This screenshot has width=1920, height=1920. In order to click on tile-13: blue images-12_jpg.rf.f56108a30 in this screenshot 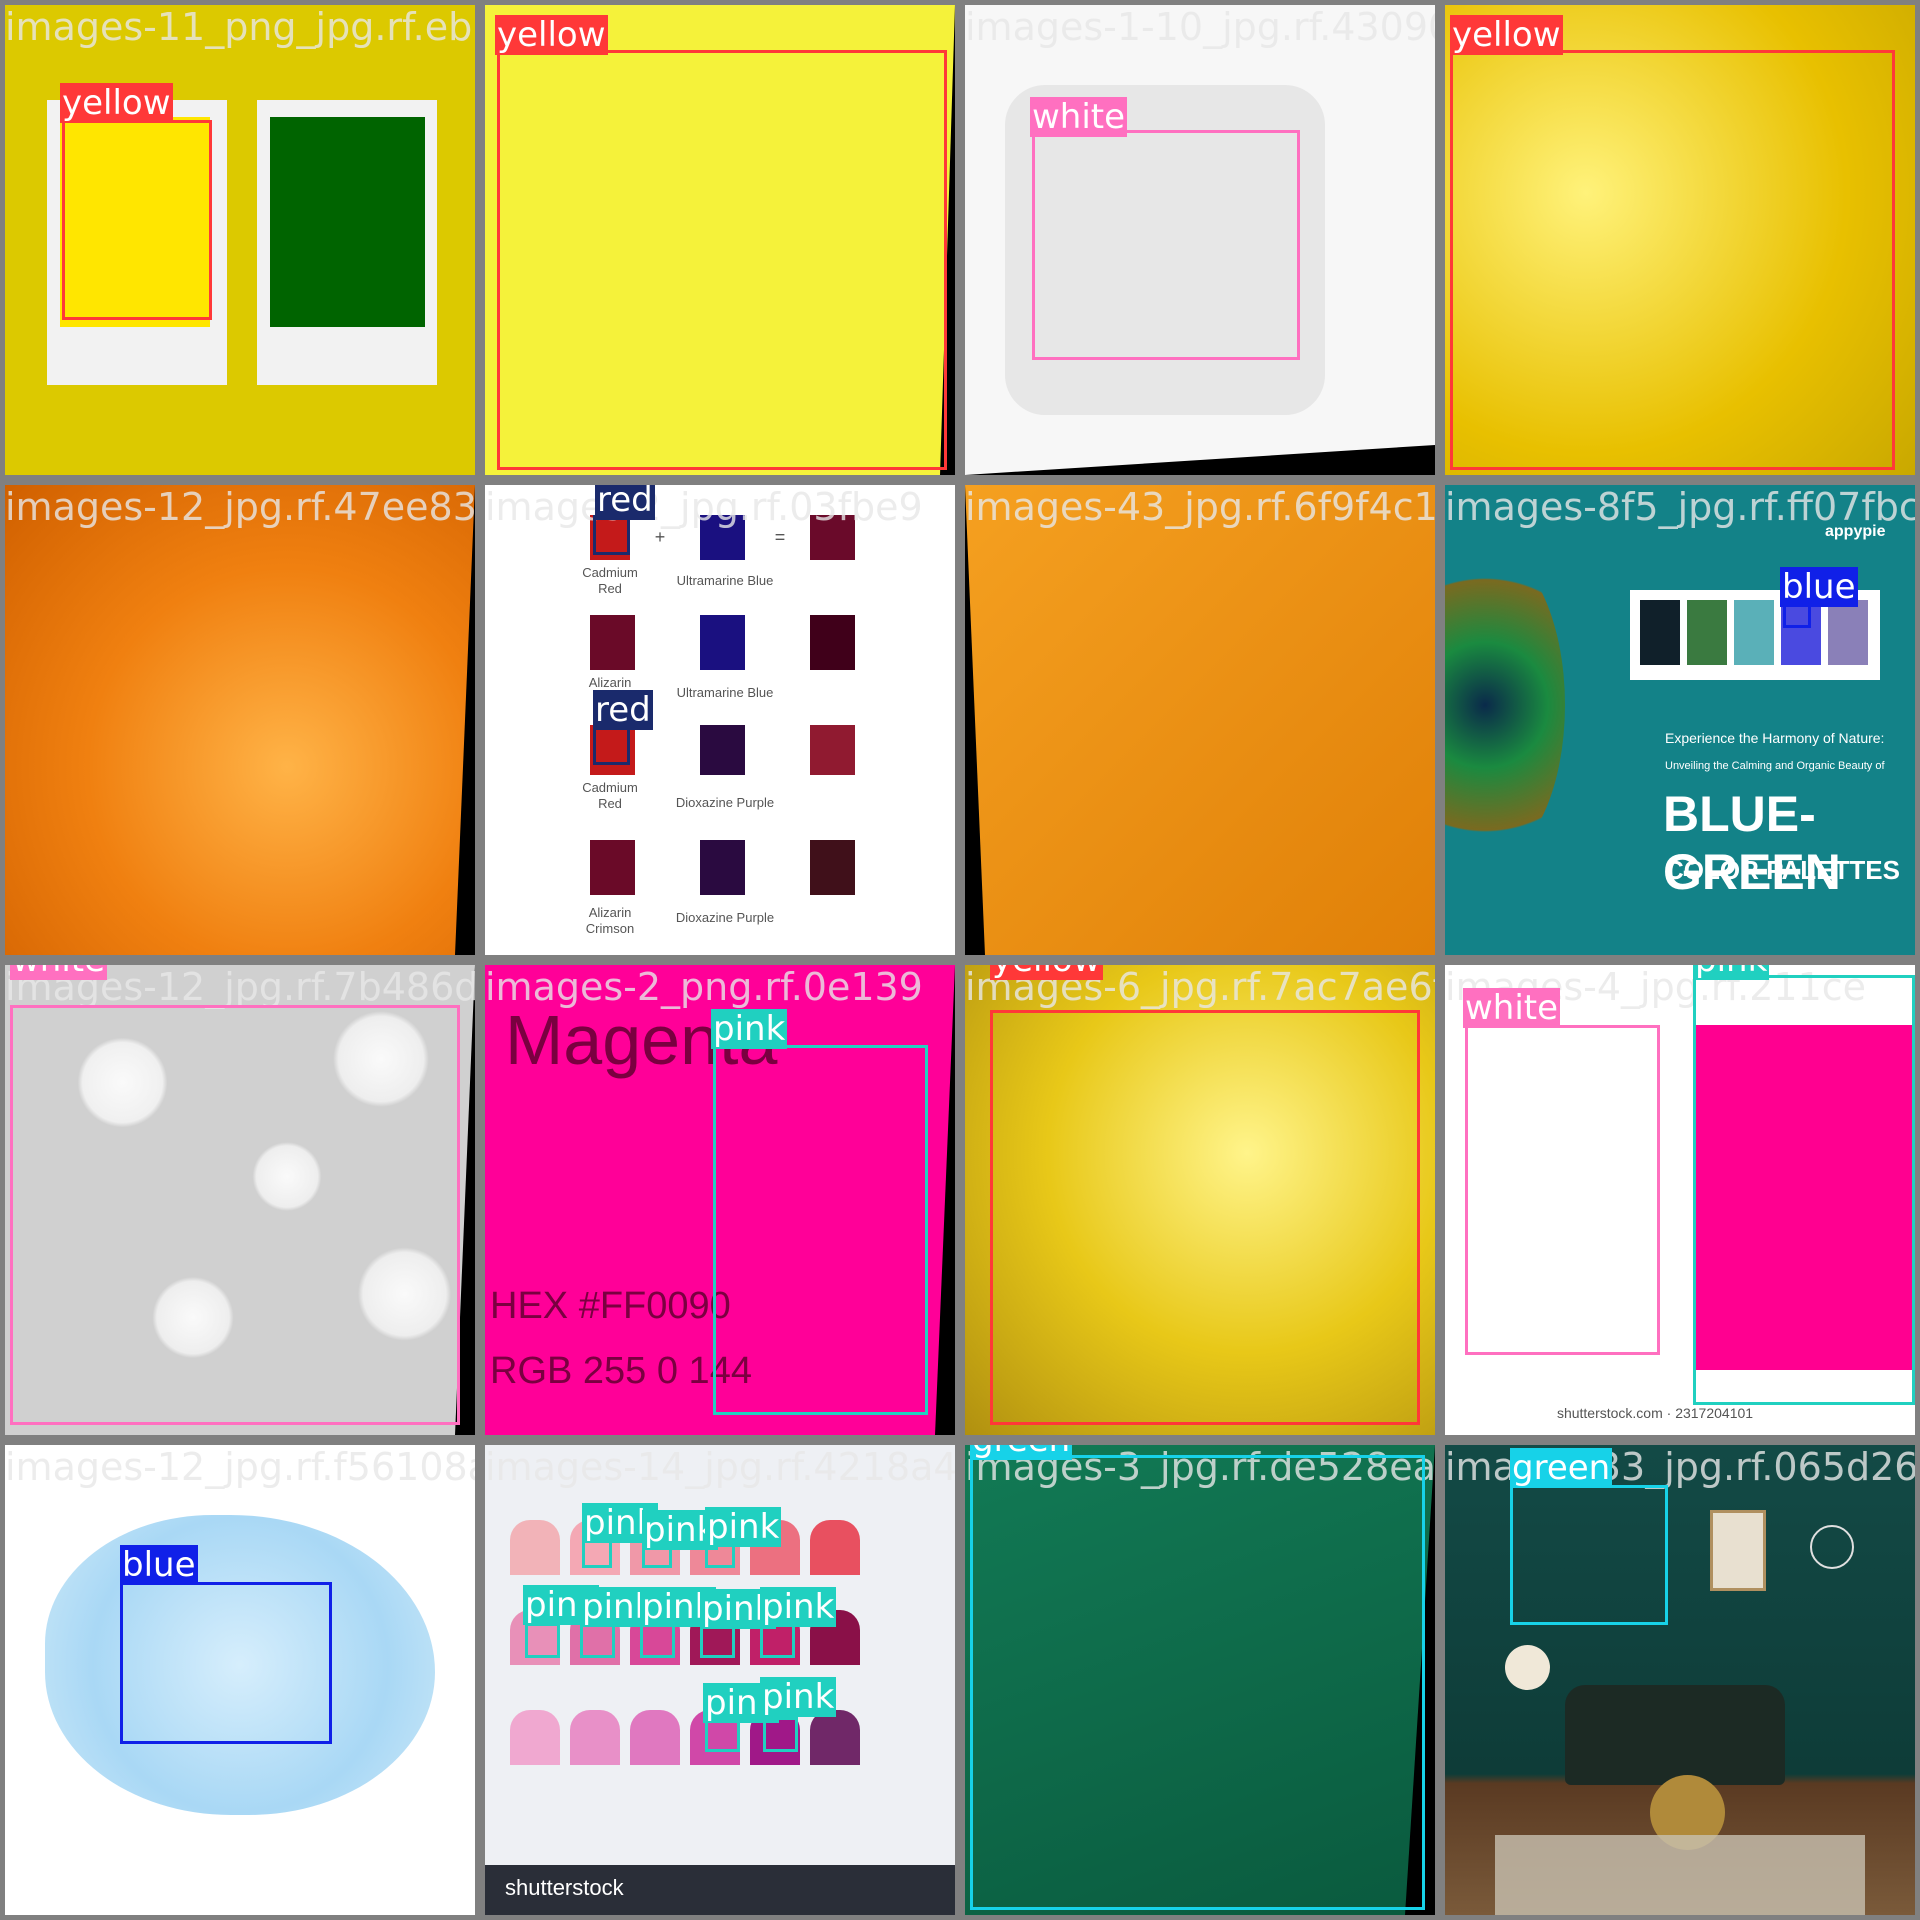, I will do `click(240, 1680)`.